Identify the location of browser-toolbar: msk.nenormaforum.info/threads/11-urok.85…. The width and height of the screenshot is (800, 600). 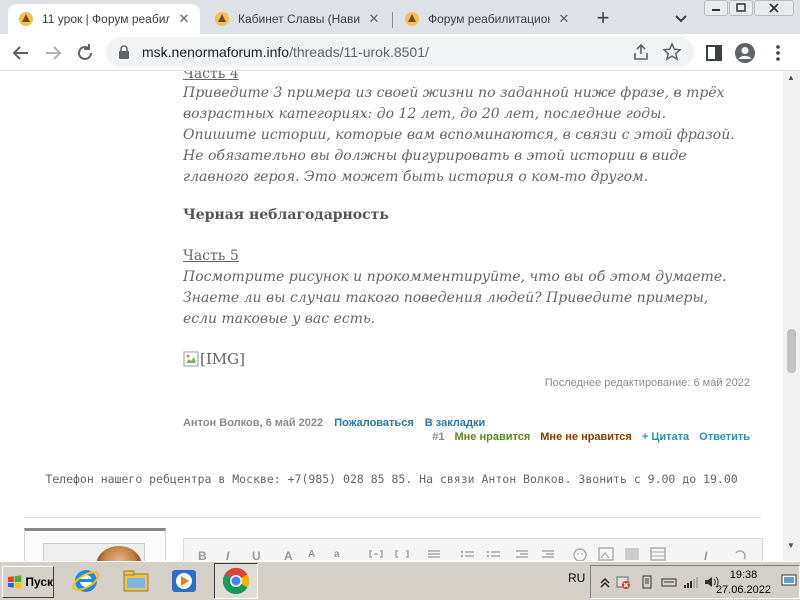
(400, 52).